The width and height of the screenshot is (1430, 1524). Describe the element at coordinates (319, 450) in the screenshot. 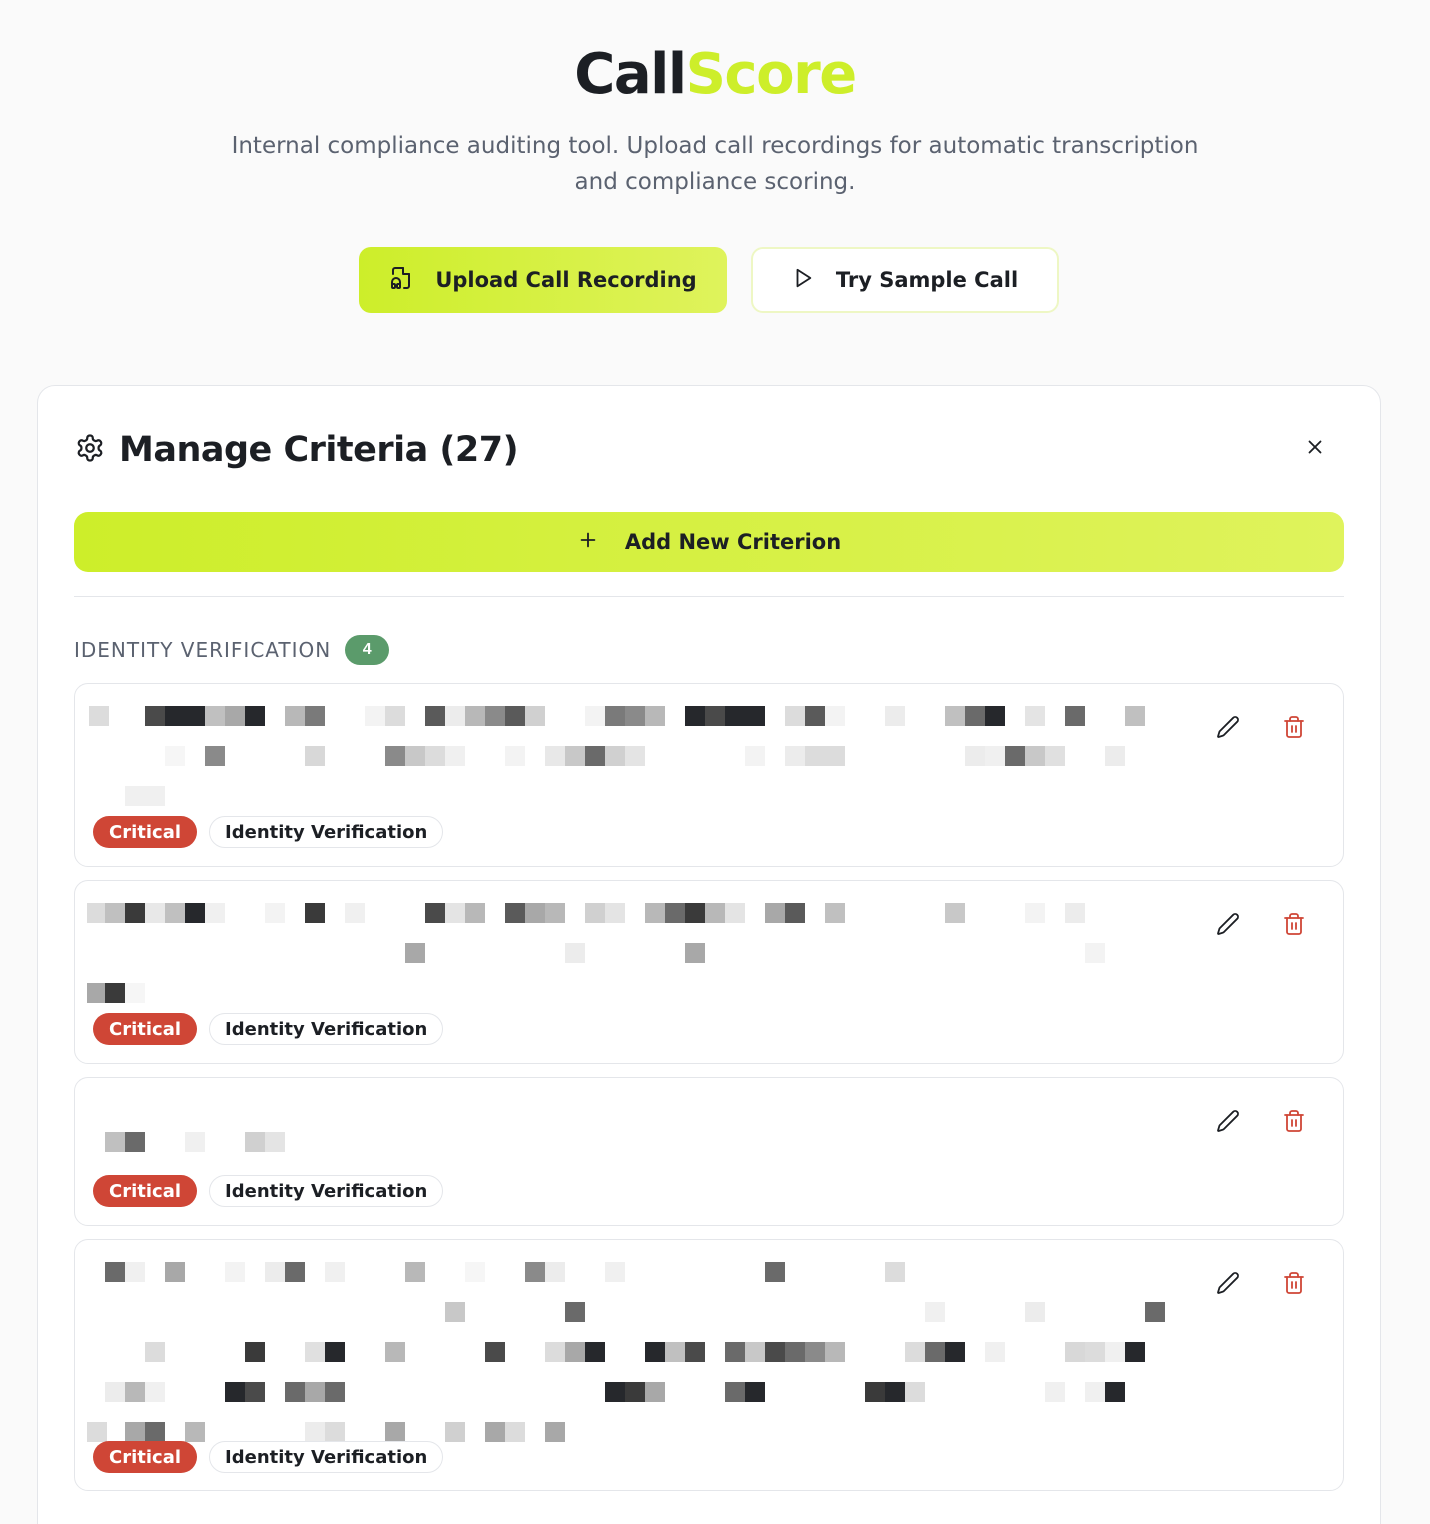

I see `panel-title: Manage Criteria (27)` at that location.